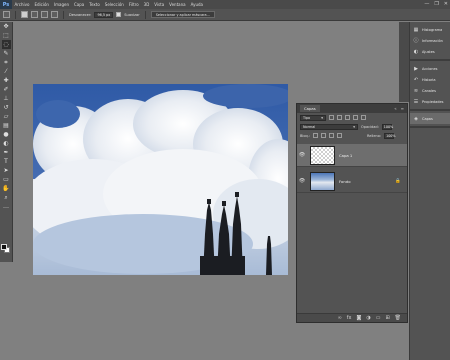 This screenshot has height=360, width=450. Describe the element at coordinates (6, 116) in the screenshot. I see `eraser-icon: ▱` at that location.